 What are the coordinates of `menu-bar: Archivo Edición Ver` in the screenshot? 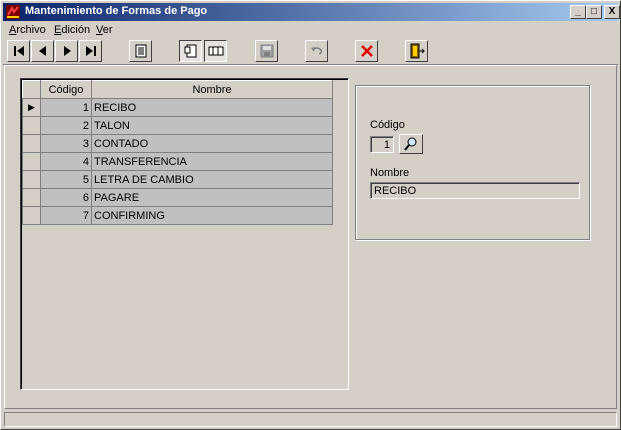 It's located at (310, 30).